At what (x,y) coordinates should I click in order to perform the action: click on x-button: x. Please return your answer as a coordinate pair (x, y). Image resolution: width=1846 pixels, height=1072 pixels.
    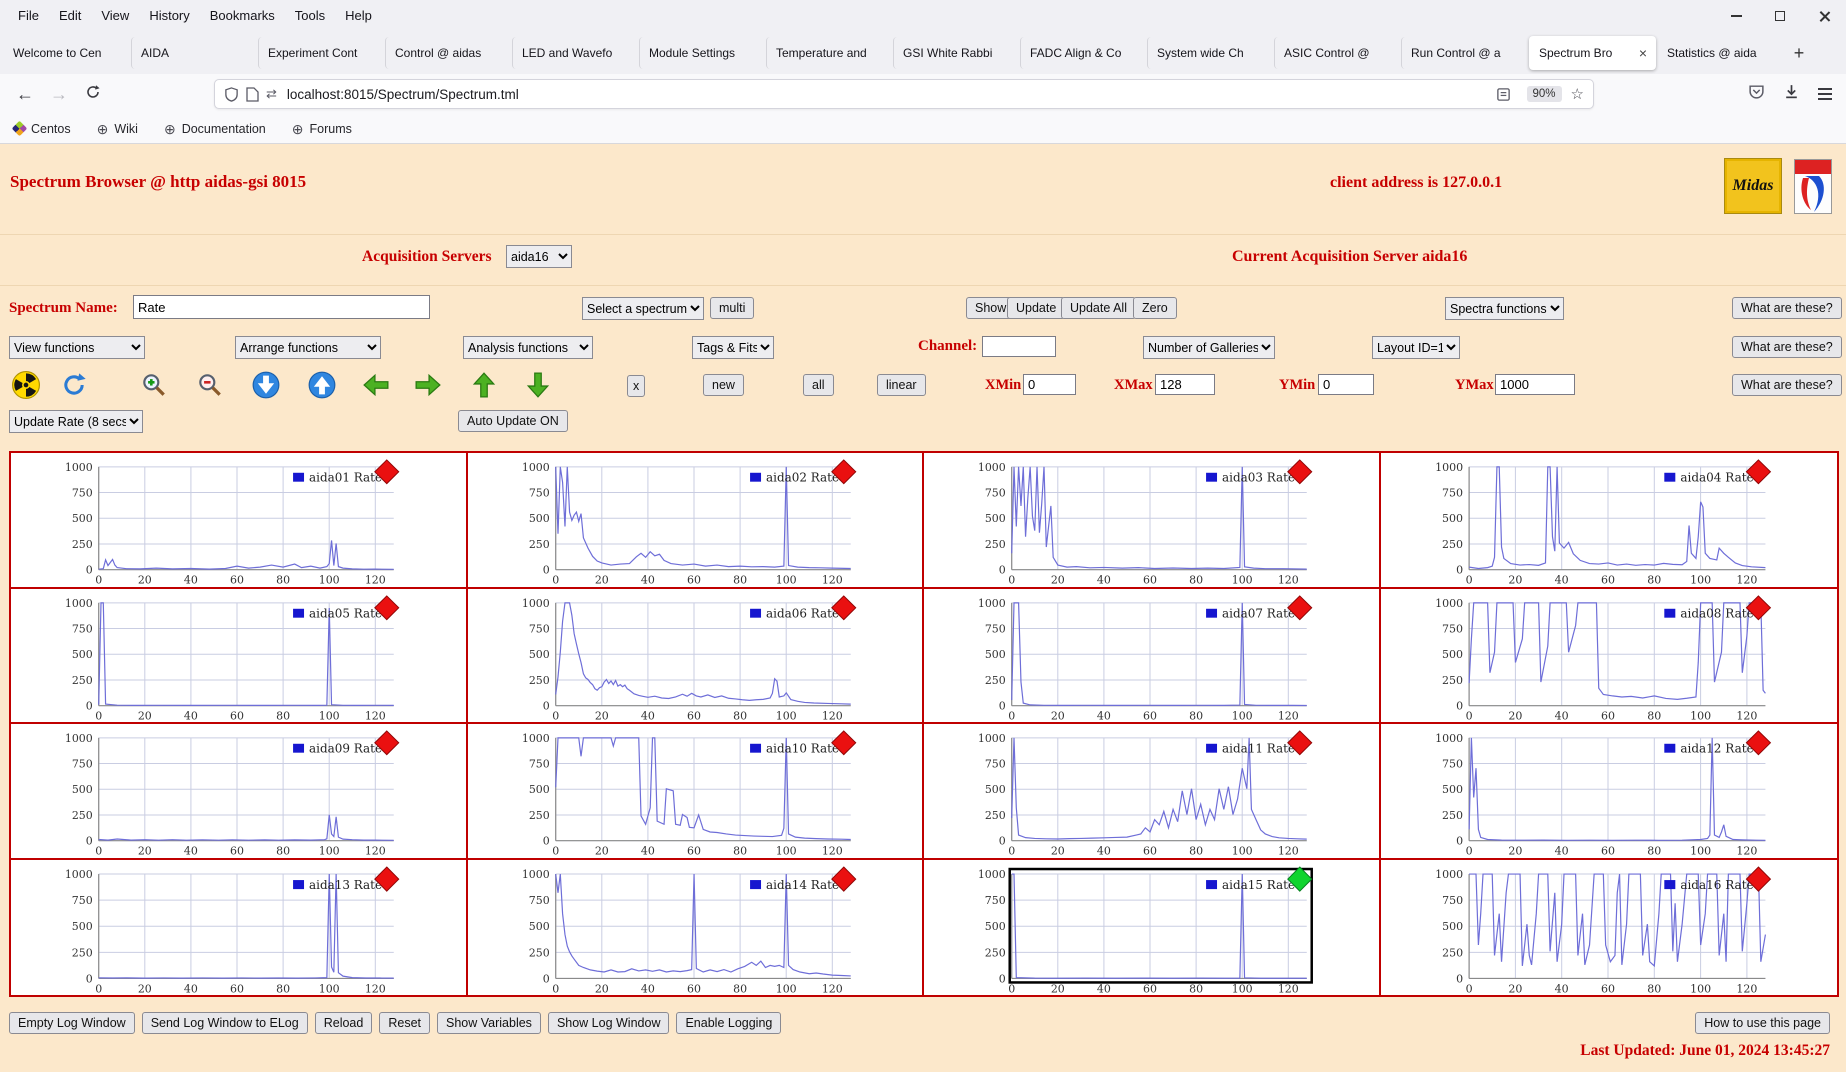
    Looking at the image, I should click on (636, 386).